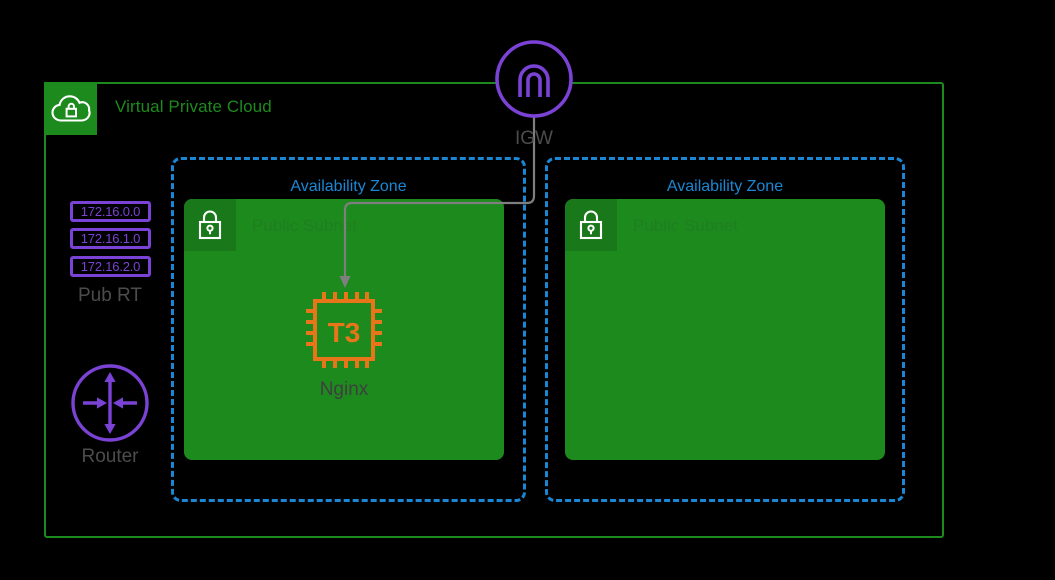  What do you see at coordinates (110, 403) in the screenshot?
I see `router-icon` at bounding box center [110, 403].